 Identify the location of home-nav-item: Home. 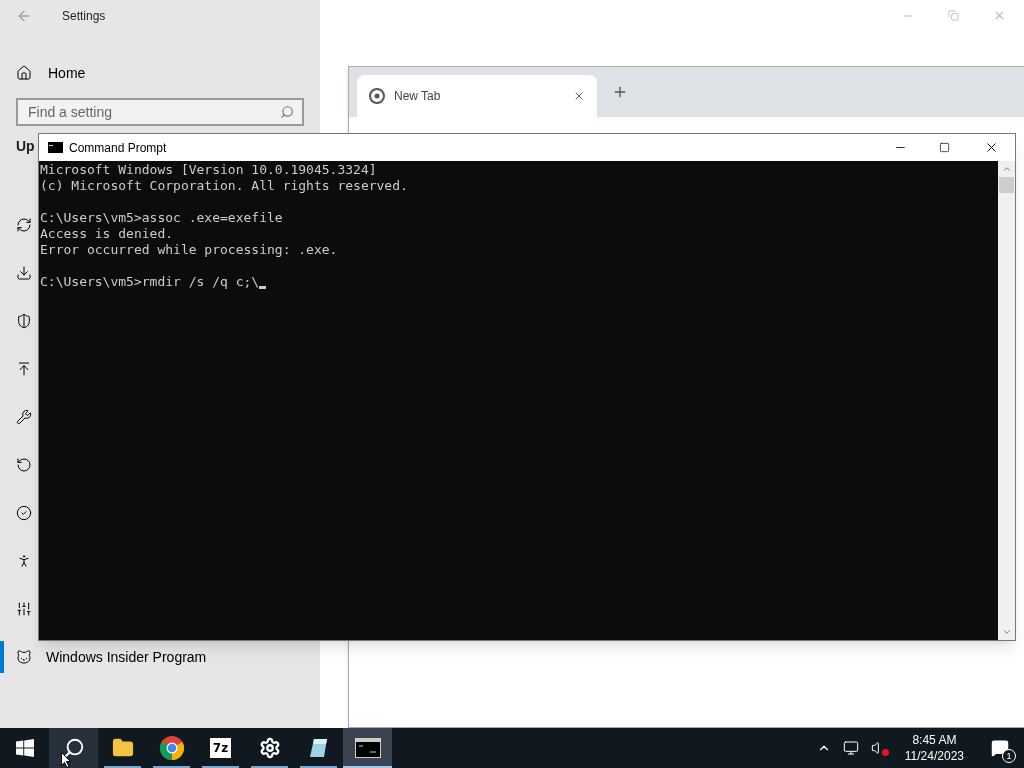
(160, 73).